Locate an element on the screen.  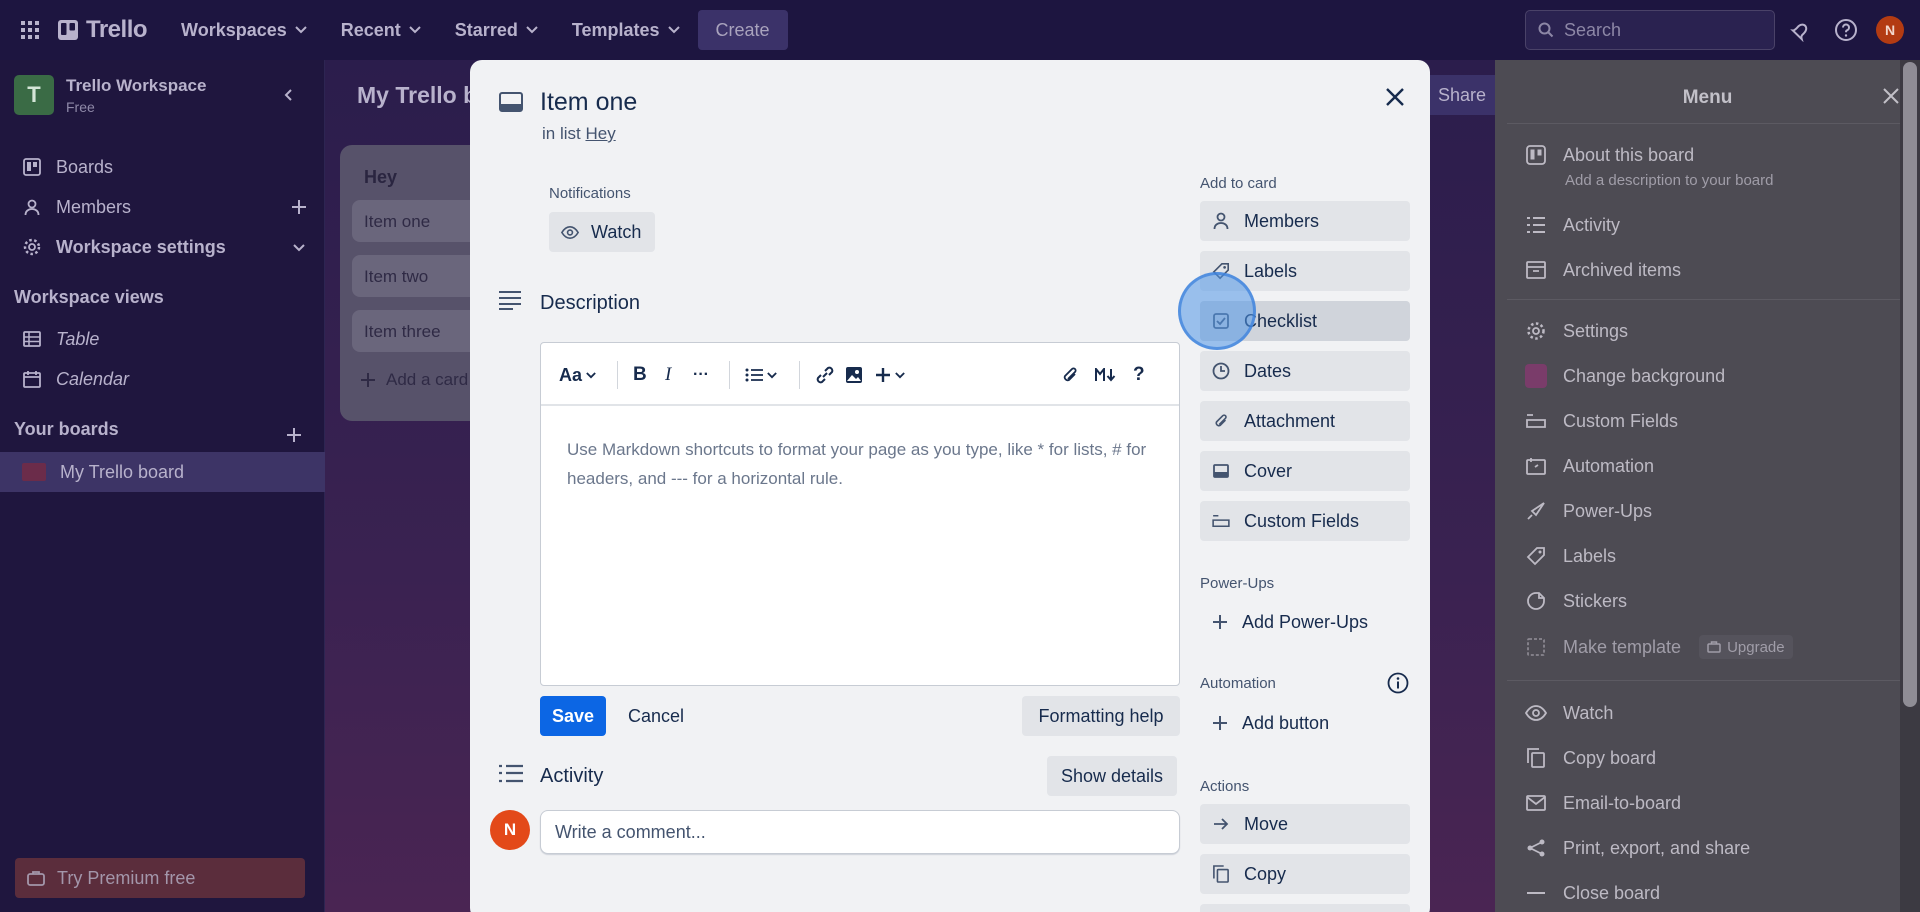
more-actions-button is located at coordinates (1305, 908).